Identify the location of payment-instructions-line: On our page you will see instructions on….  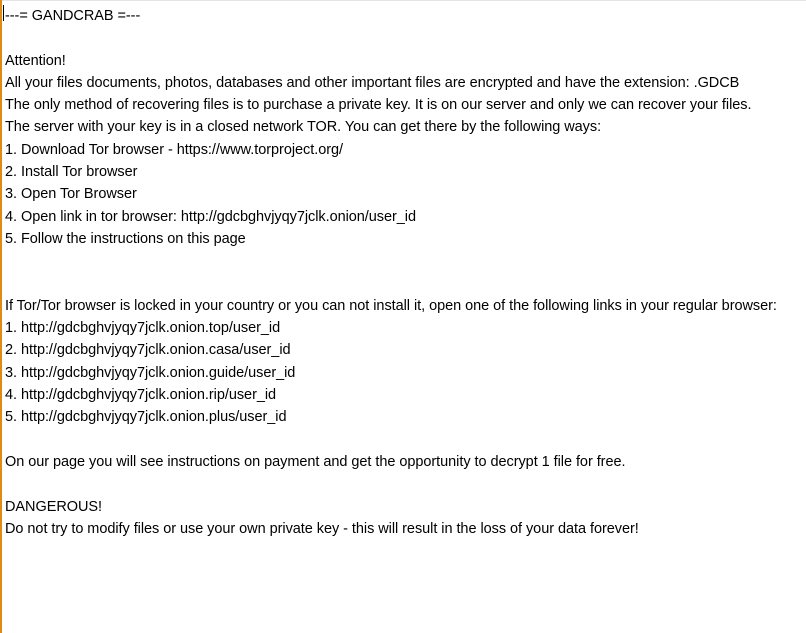
(315, 461).